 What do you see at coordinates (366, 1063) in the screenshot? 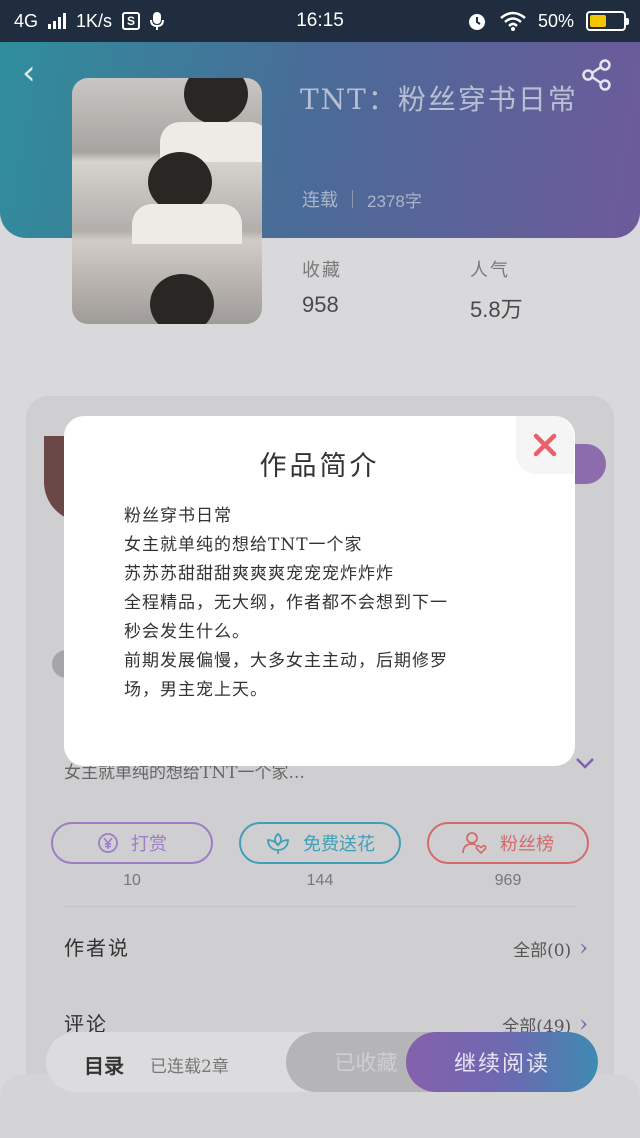
I see `favorited-label: 已收藏` at bounding box center [366, 1063].